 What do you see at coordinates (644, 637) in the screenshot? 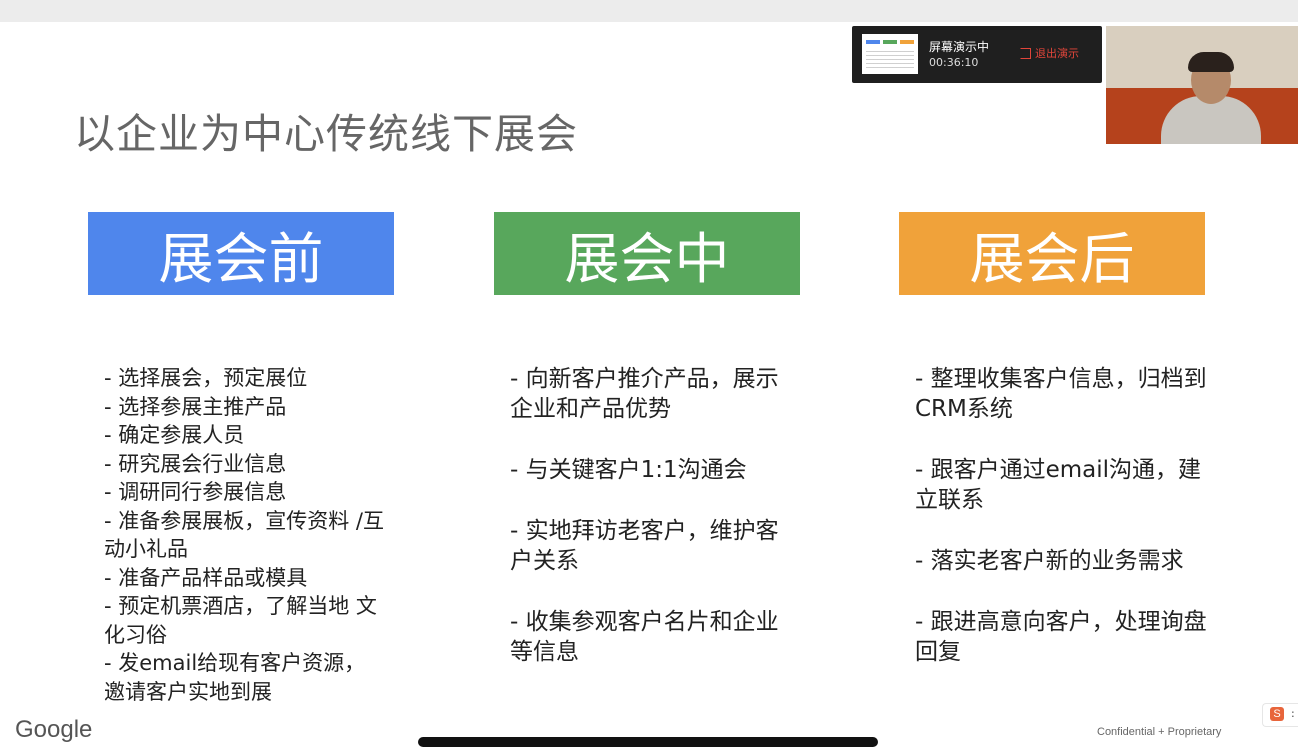
I see `list-item: - 收集参观客户名片和企业等信息` at bounding box center [644, 637].